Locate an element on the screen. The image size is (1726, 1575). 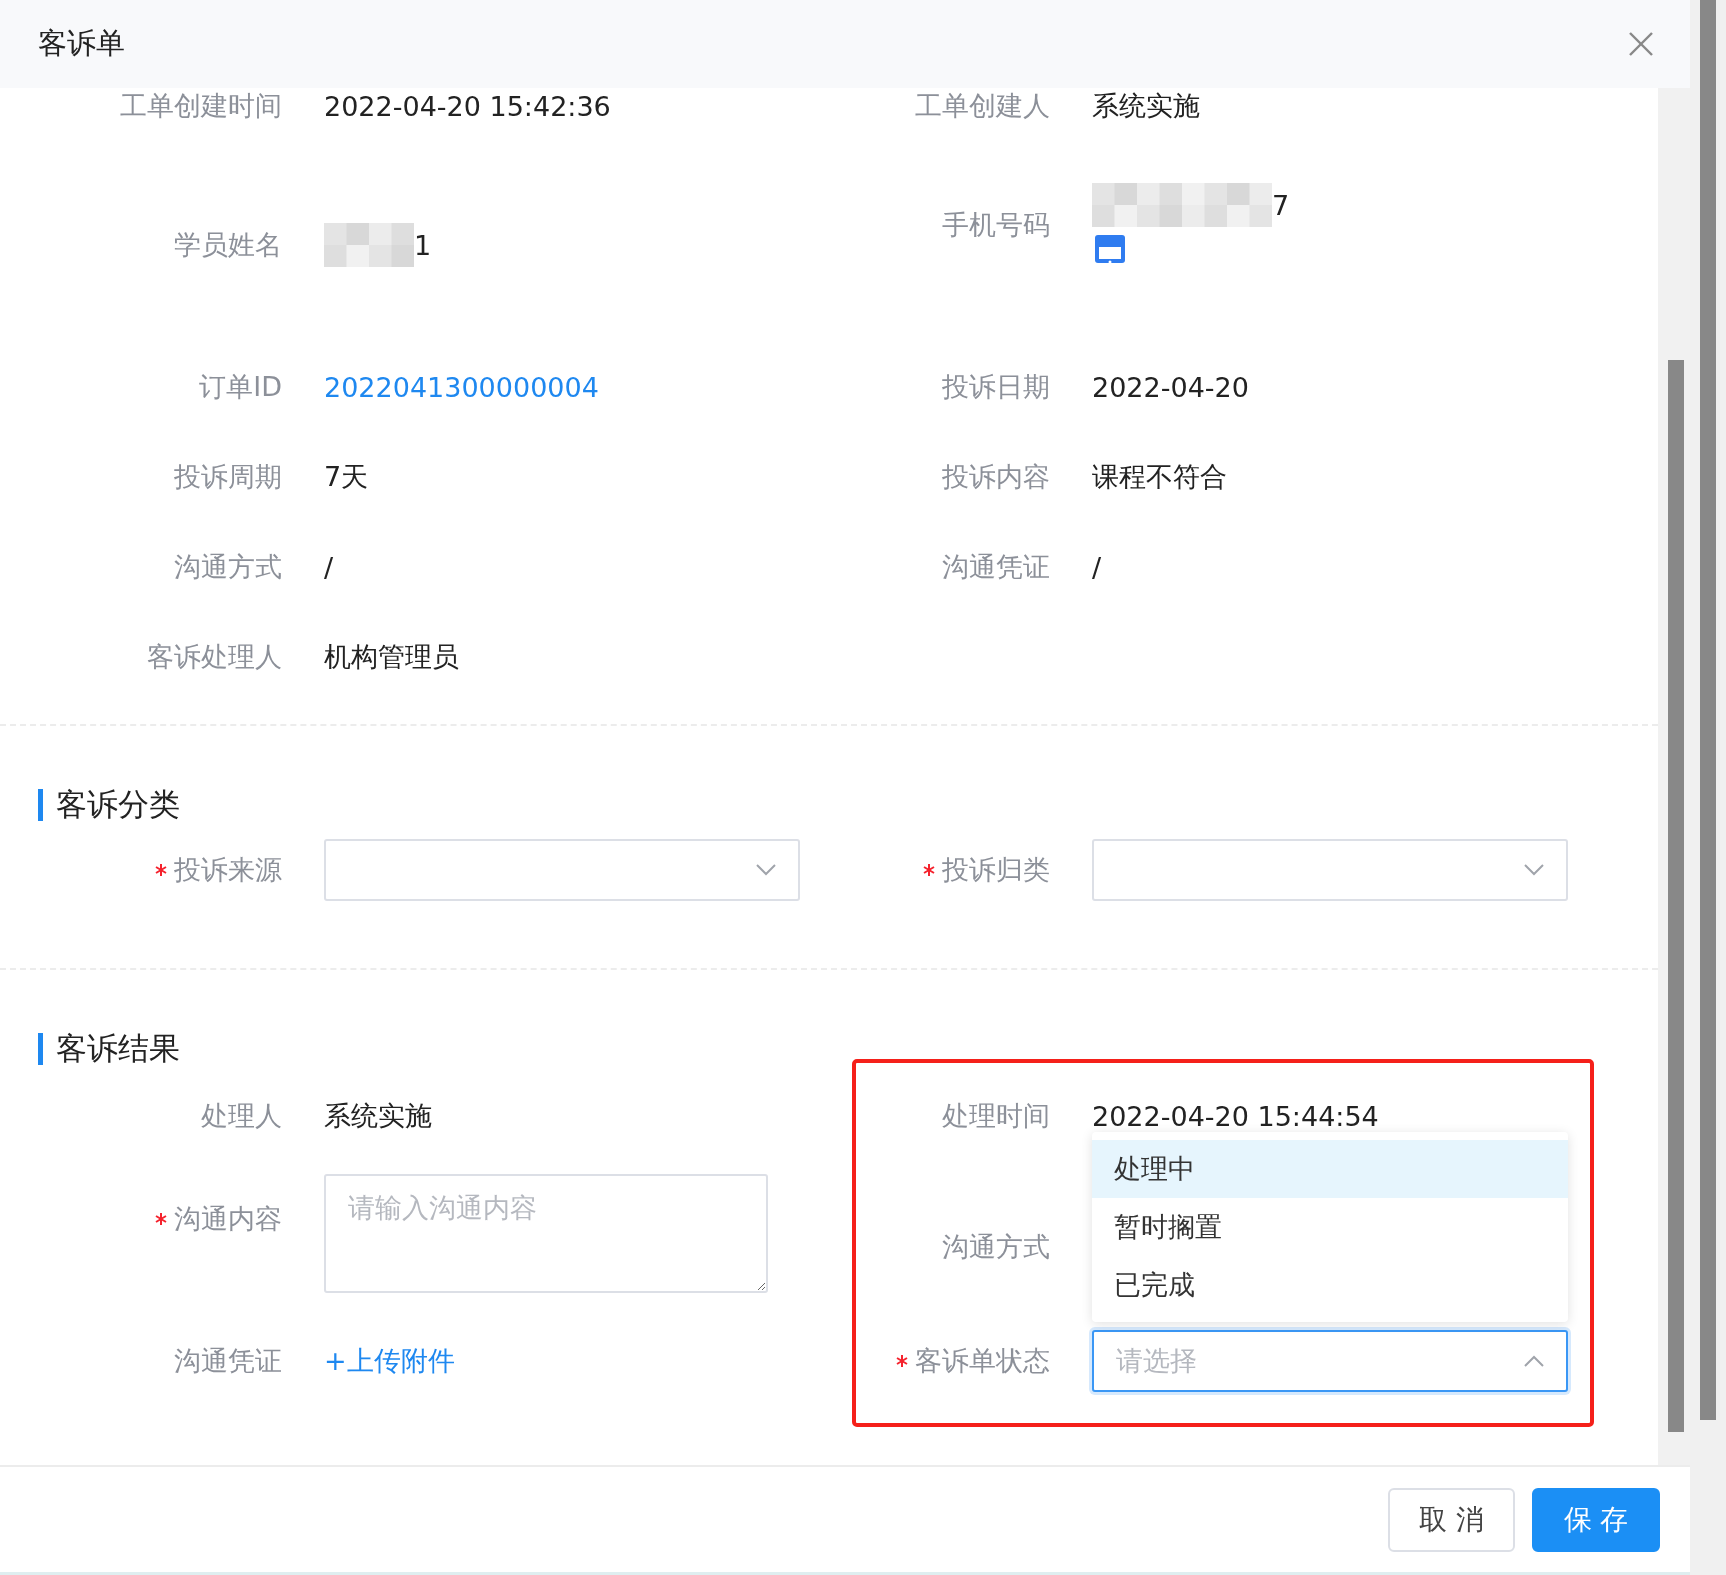
field-label: 工单创建时间 is located at coordinates (201, 106).